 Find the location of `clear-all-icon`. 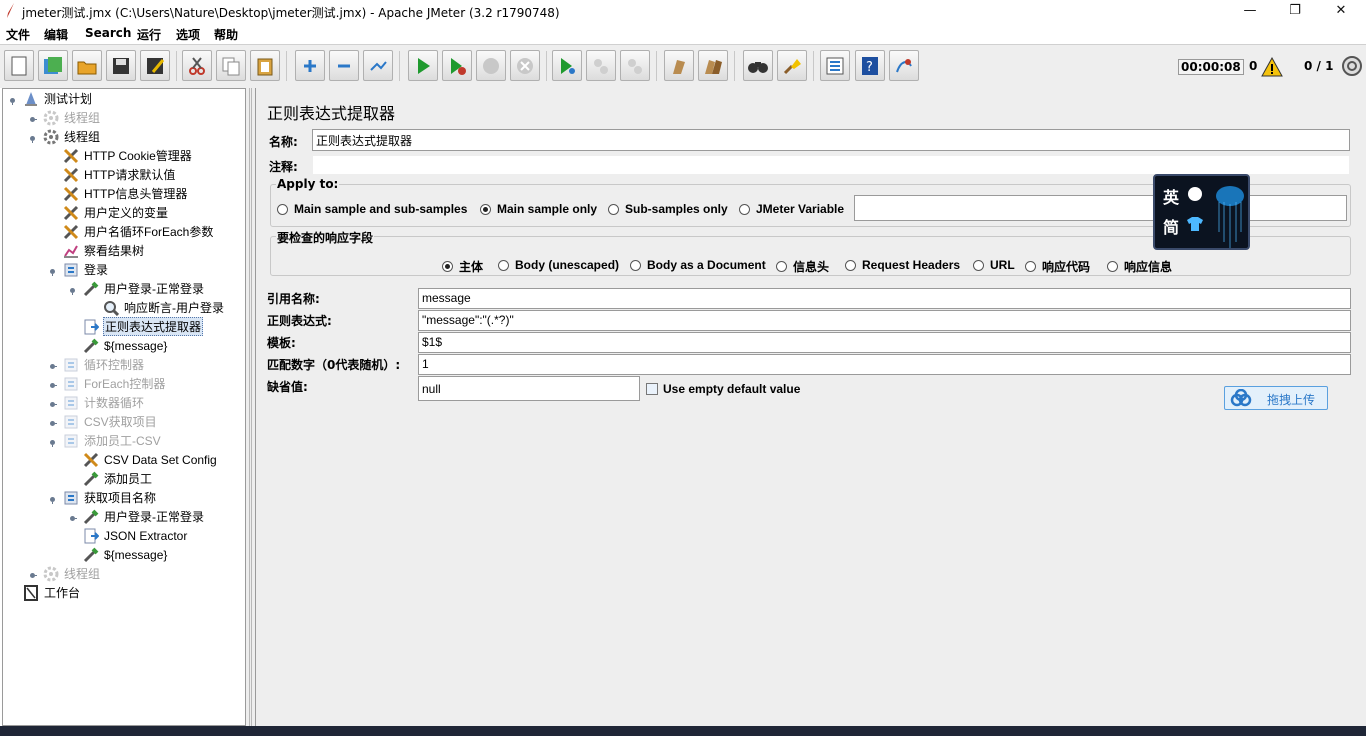

clear-all-icon is located at coordinates (713, 65).